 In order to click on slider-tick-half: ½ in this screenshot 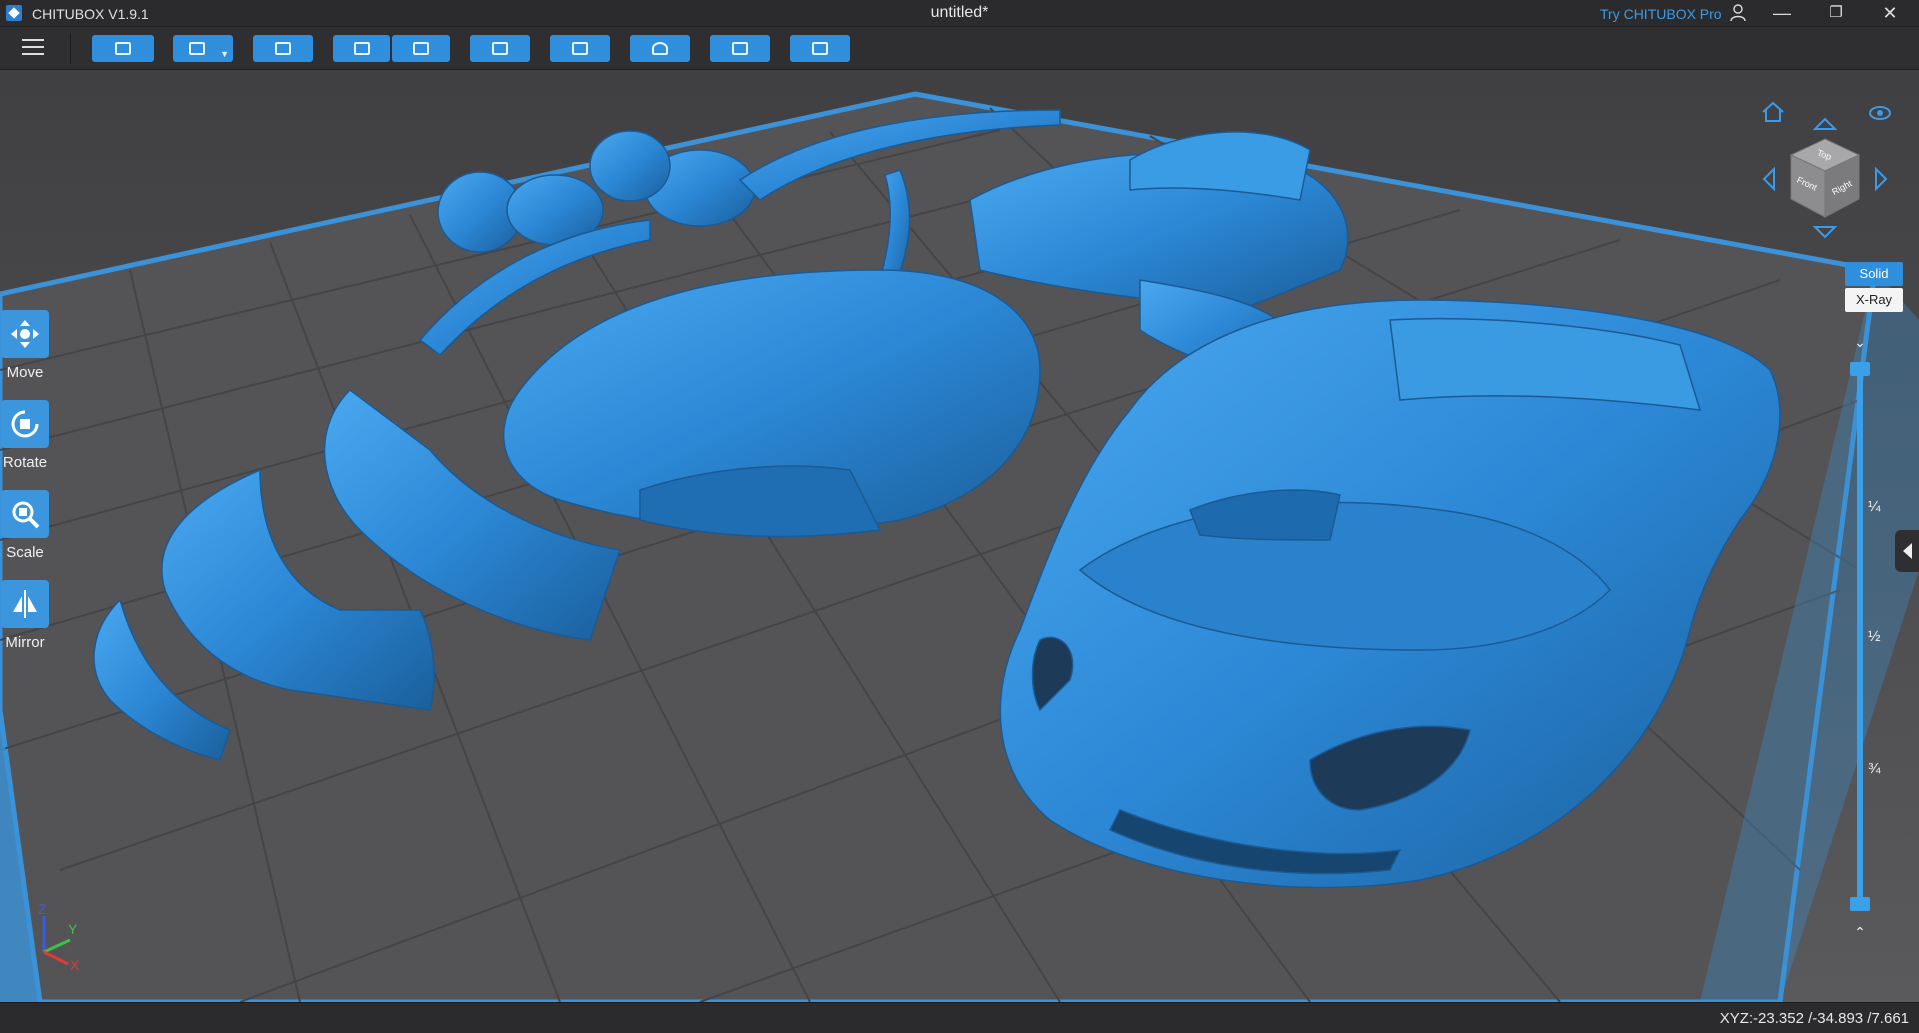, I will do `click(1874, 636)`.